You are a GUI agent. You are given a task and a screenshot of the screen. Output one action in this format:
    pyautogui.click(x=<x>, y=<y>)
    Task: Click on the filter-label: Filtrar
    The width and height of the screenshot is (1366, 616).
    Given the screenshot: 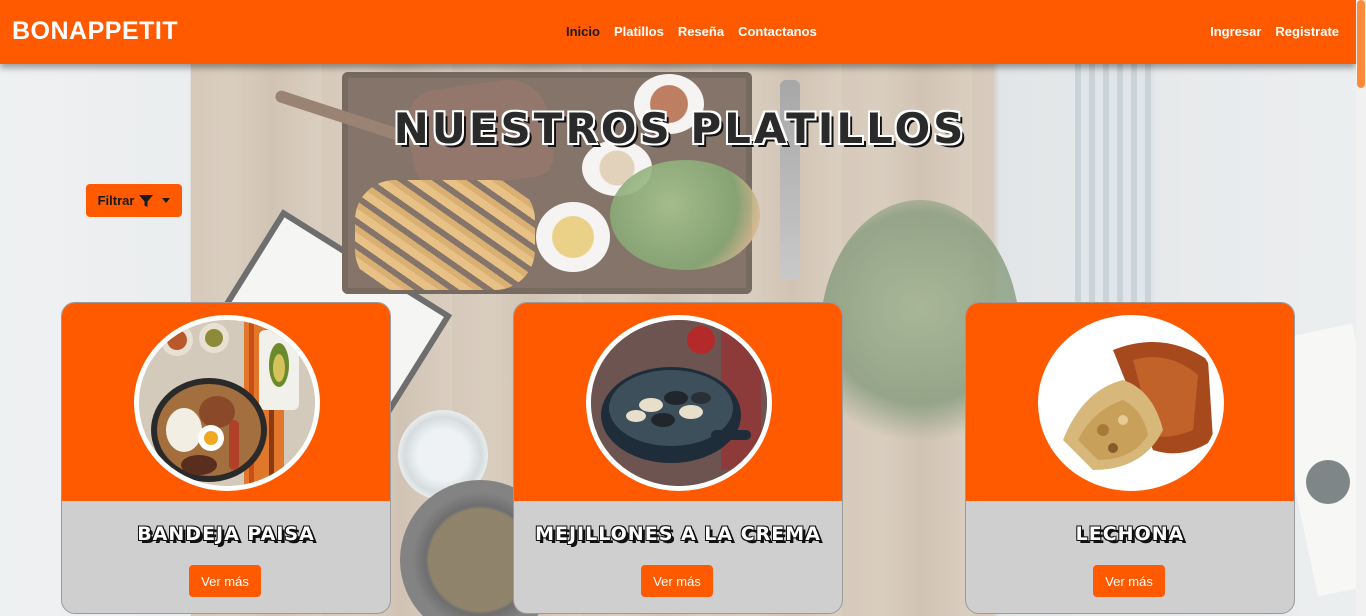 What is the action you would take?
    pyautogui.click(x=116, y=200)
    